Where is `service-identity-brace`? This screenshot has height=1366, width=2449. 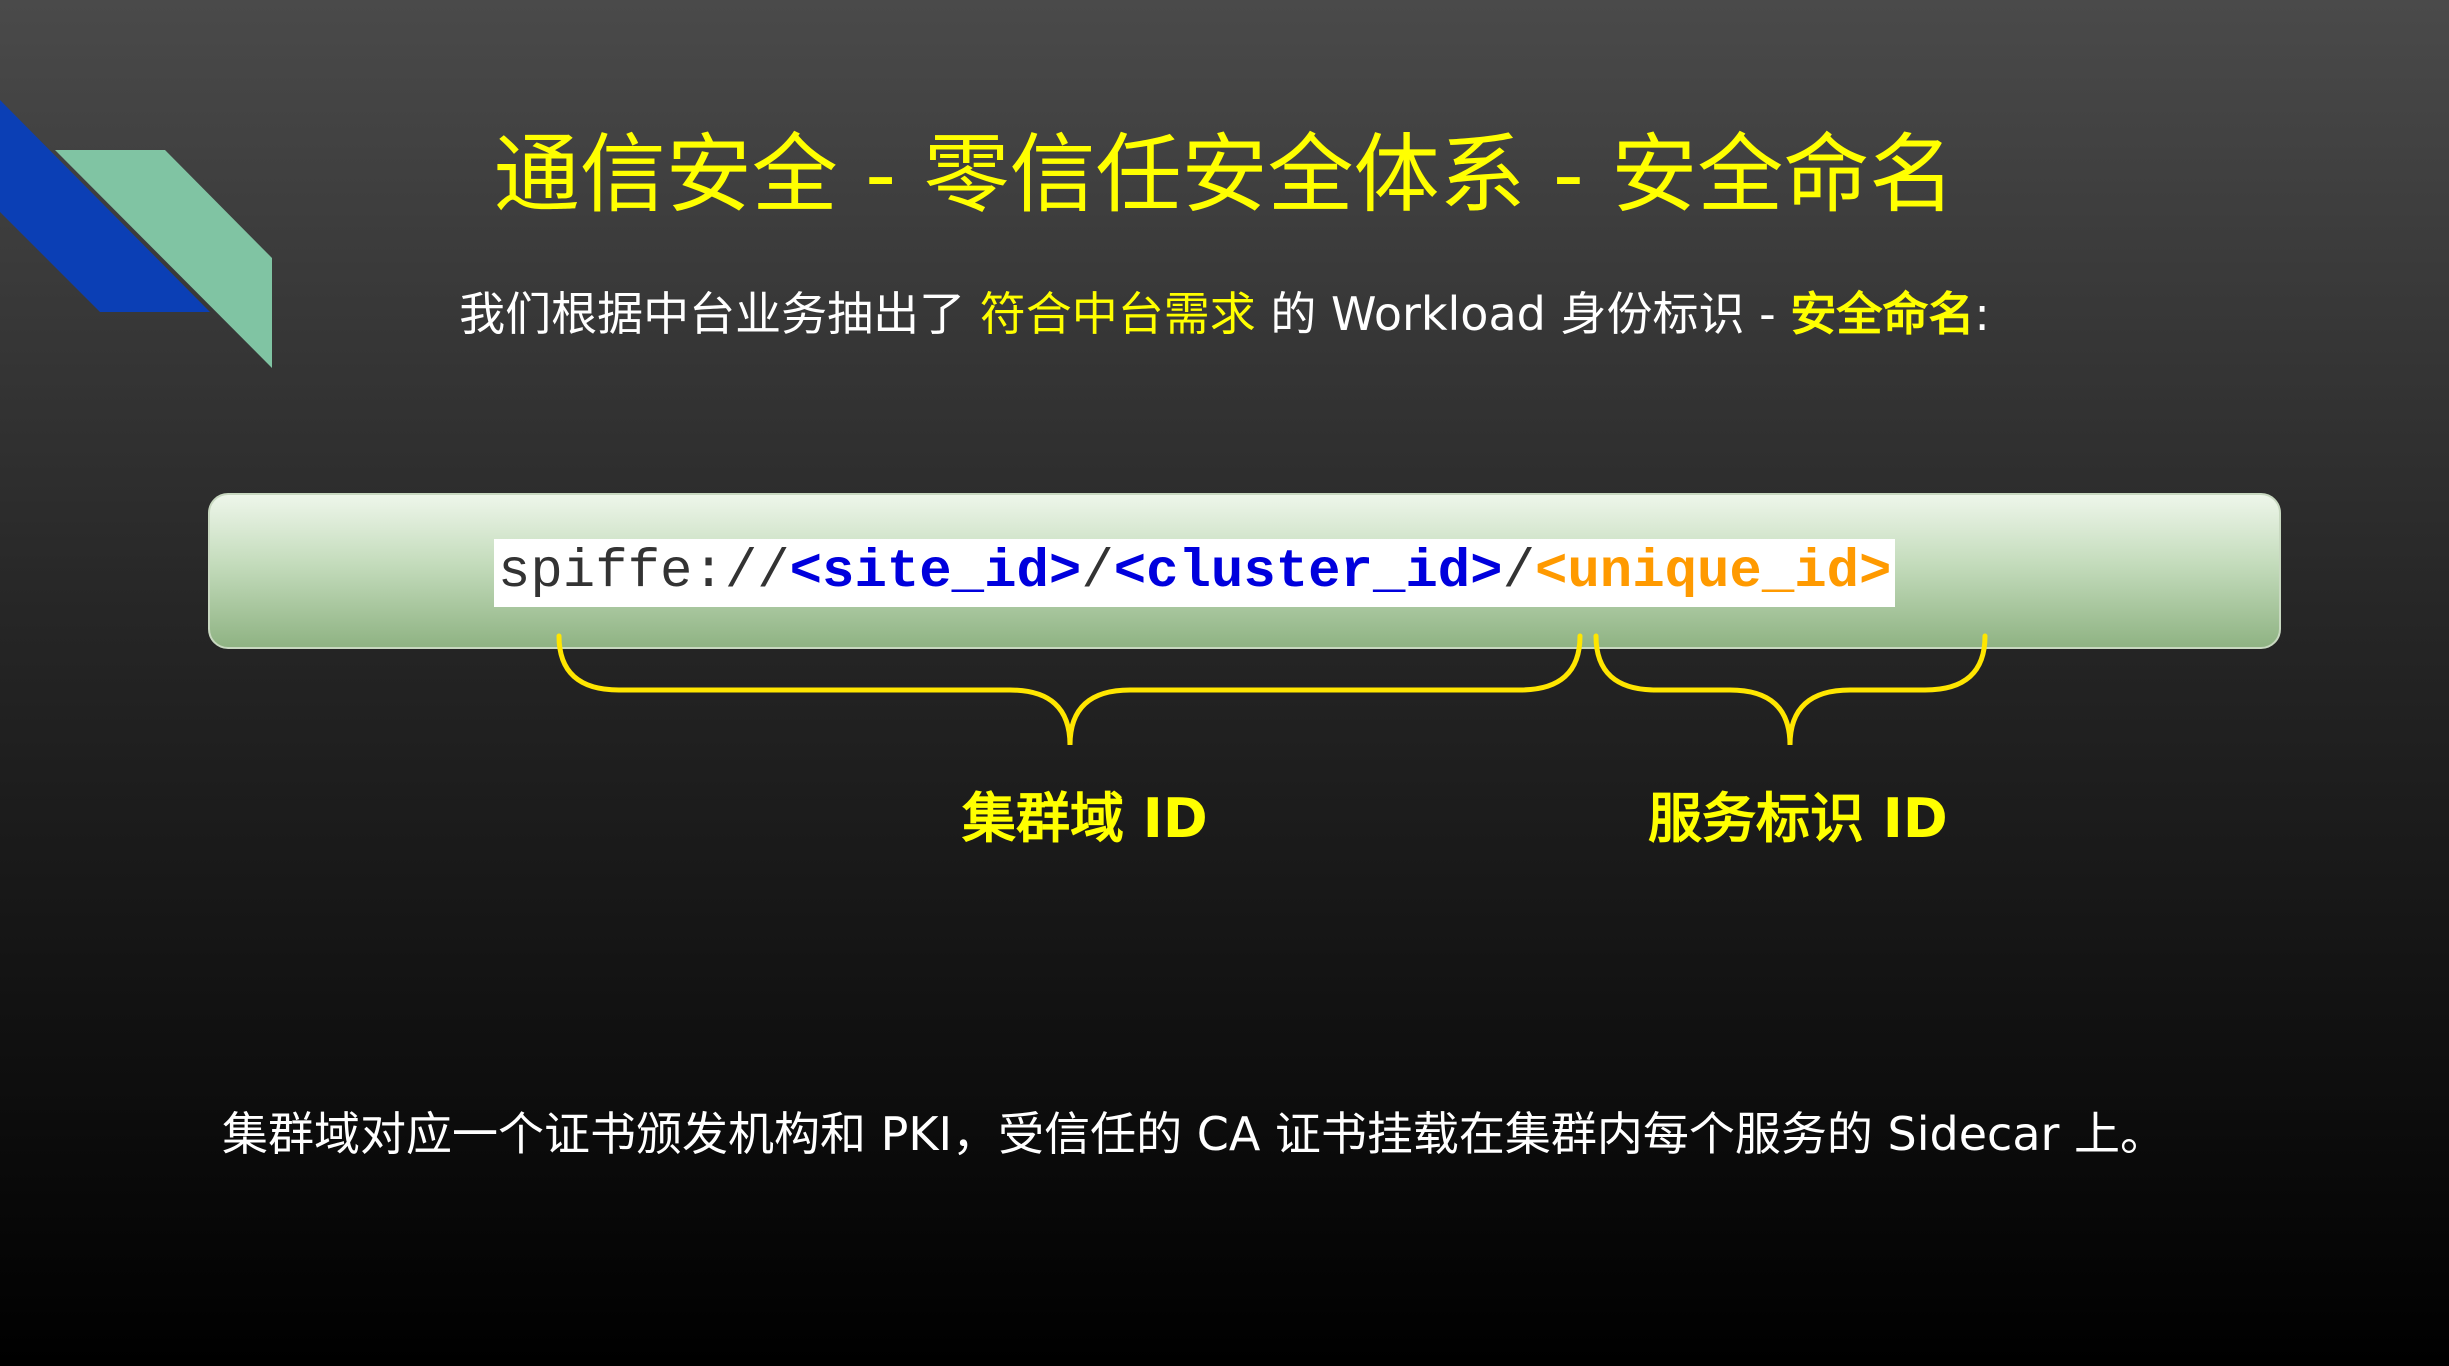
service-identity-brace is located at coordinates (1790, 689).